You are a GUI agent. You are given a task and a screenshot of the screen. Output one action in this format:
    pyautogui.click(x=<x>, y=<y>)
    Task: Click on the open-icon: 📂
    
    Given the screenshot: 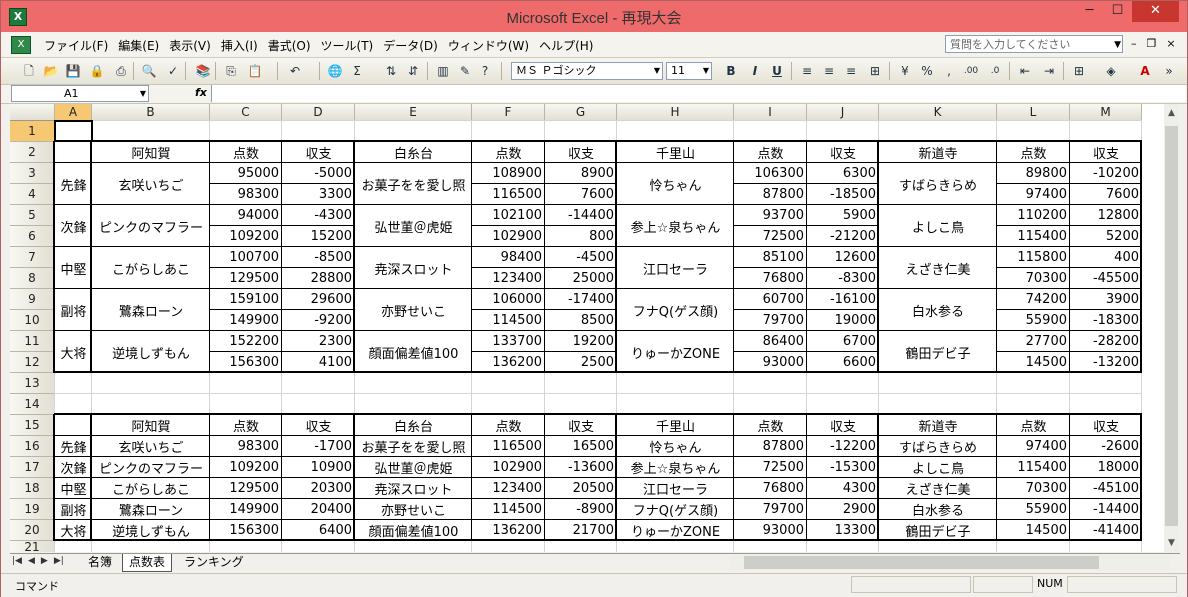 What is the action you would take?
    pyautogui.click(x=51, y=71)
    